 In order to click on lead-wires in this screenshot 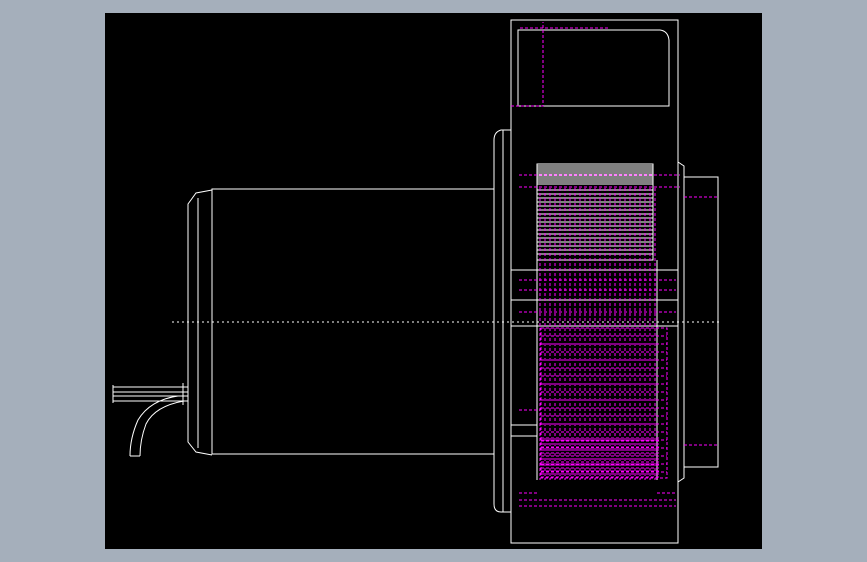, I will do `click(150, 420)`.